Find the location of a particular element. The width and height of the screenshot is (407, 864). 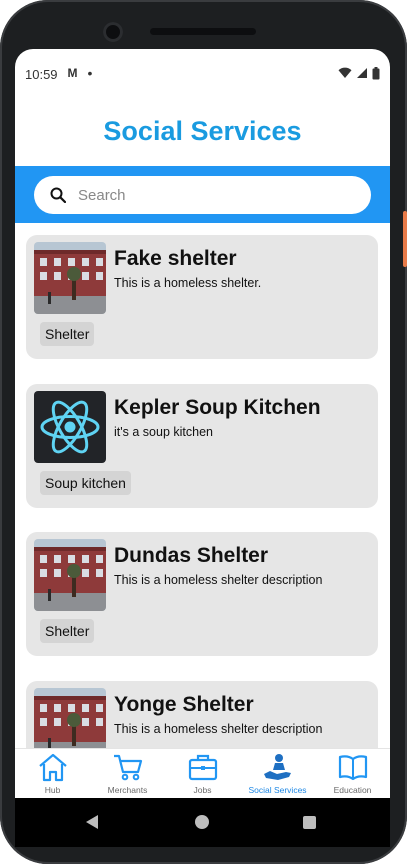

book-icon is located at coordinates (352, 768).